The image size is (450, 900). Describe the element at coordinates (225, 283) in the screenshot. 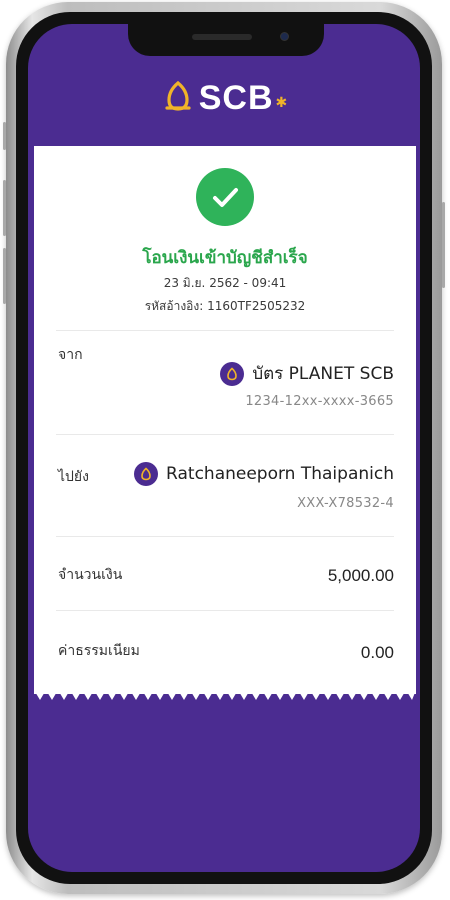

I see `transaction-datetime: 23 มิ.ย. 2562 - 09:41` at that location.